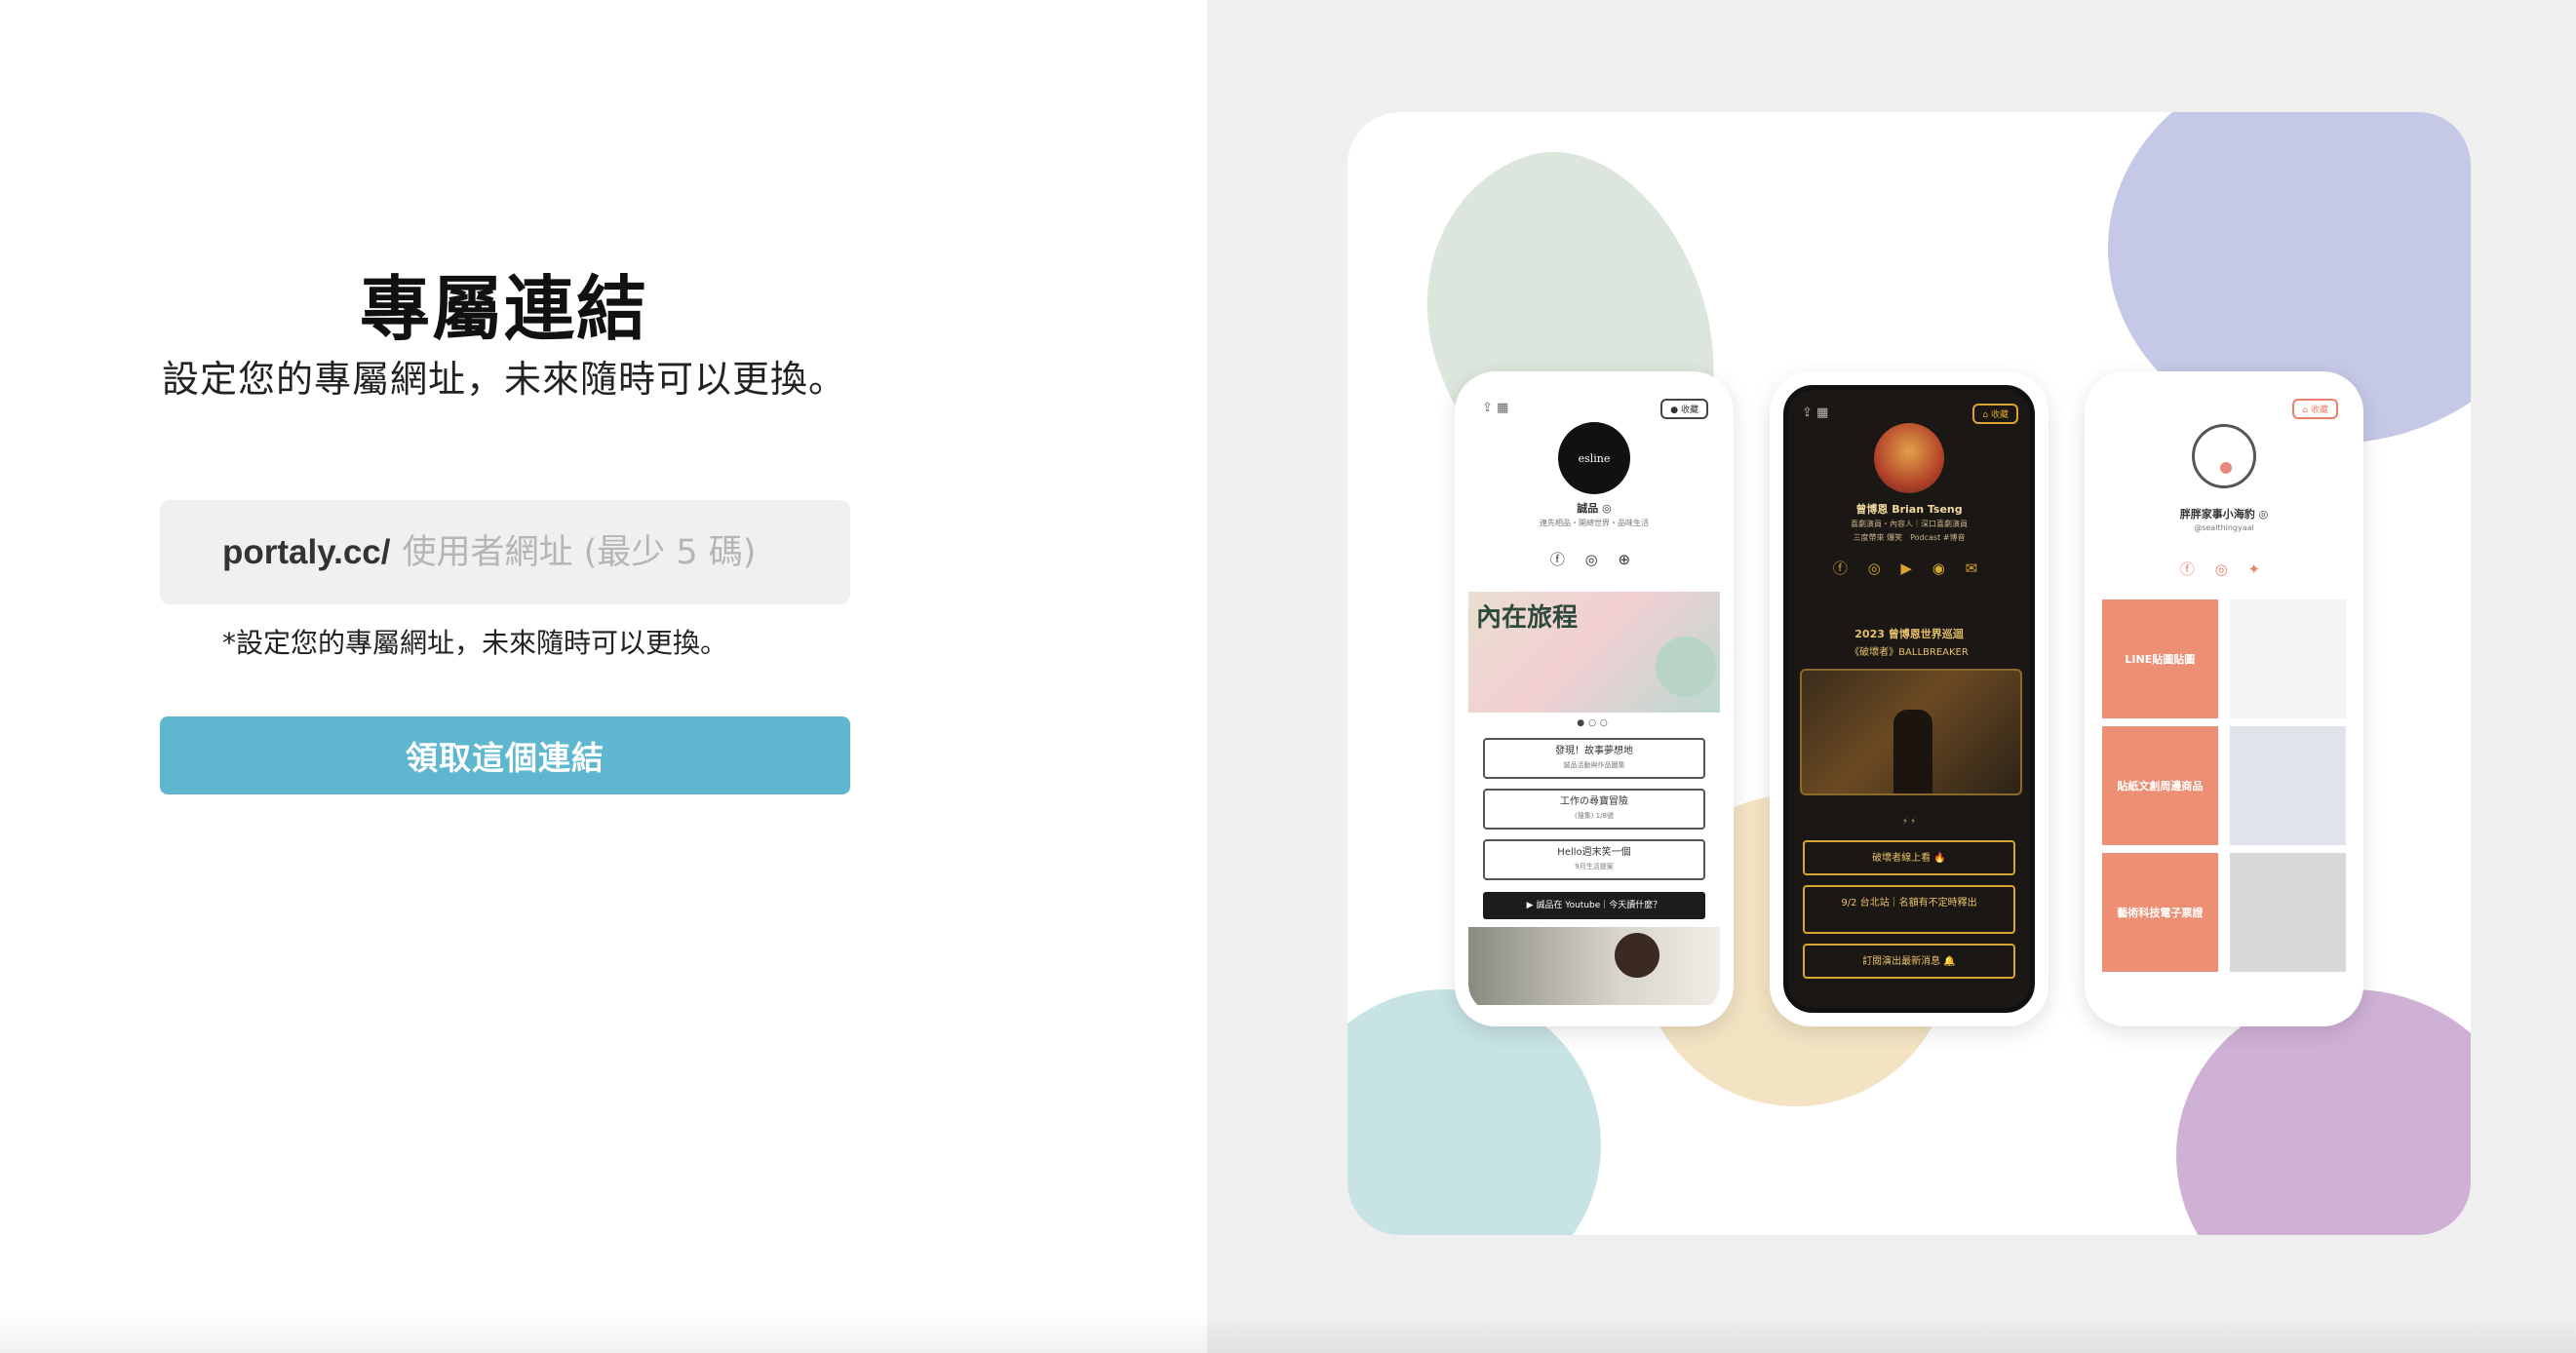  Describe the element at coordinates (1637, 955) in the screenshot. I see `person-photo` at that location.